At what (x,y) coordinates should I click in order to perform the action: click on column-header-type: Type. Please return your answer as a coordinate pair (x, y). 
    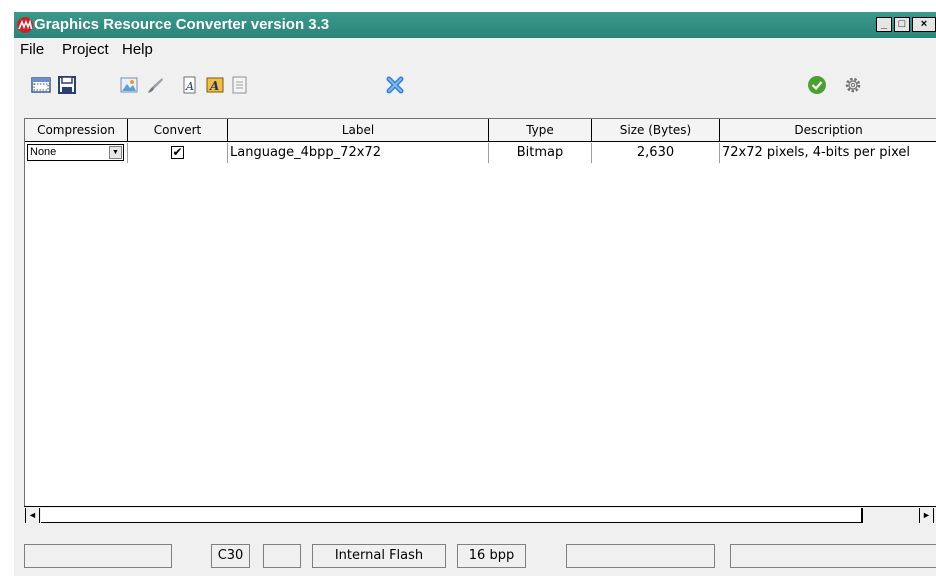
    Looking at the image, I should click on (540, 130).